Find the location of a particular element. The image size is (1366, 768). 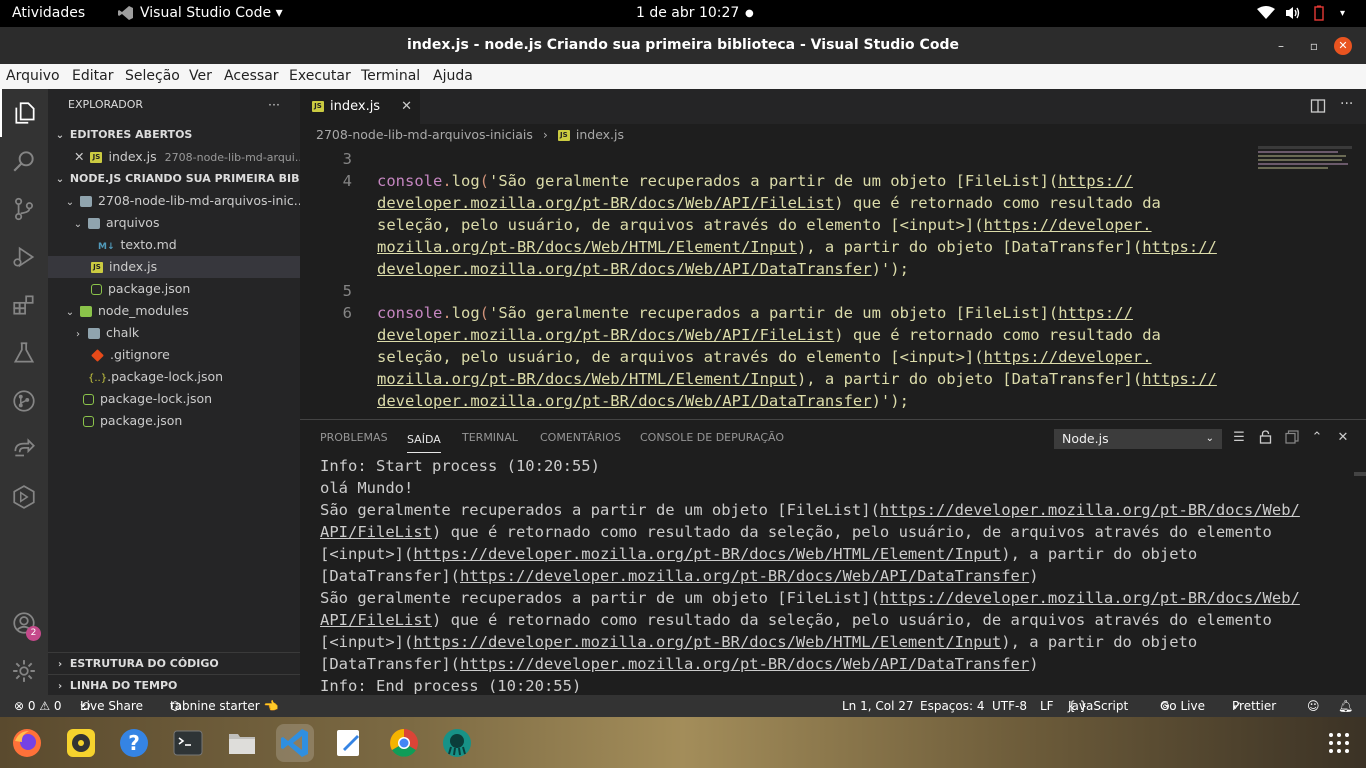

testing-flask-icon is located at coordinates (24, 353).